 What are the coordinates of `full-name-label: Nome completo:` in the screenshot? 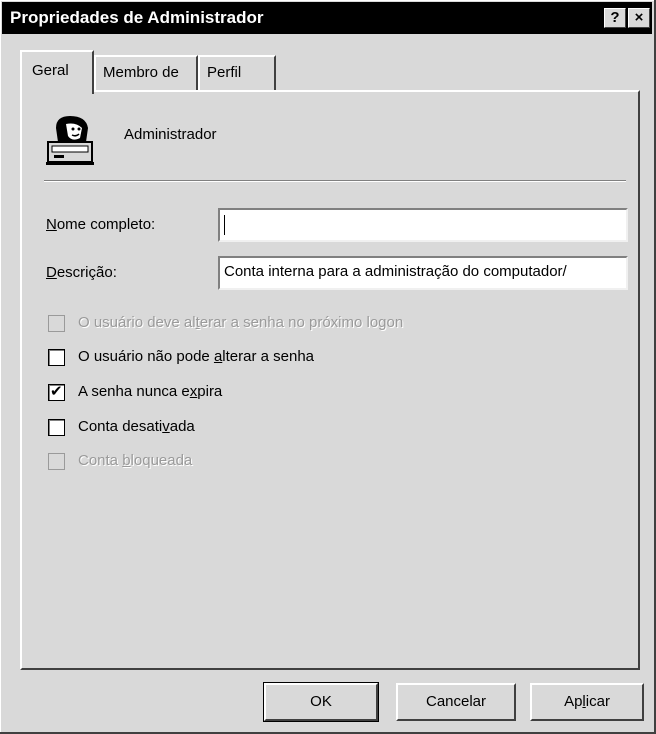 It's located at (101, 224).